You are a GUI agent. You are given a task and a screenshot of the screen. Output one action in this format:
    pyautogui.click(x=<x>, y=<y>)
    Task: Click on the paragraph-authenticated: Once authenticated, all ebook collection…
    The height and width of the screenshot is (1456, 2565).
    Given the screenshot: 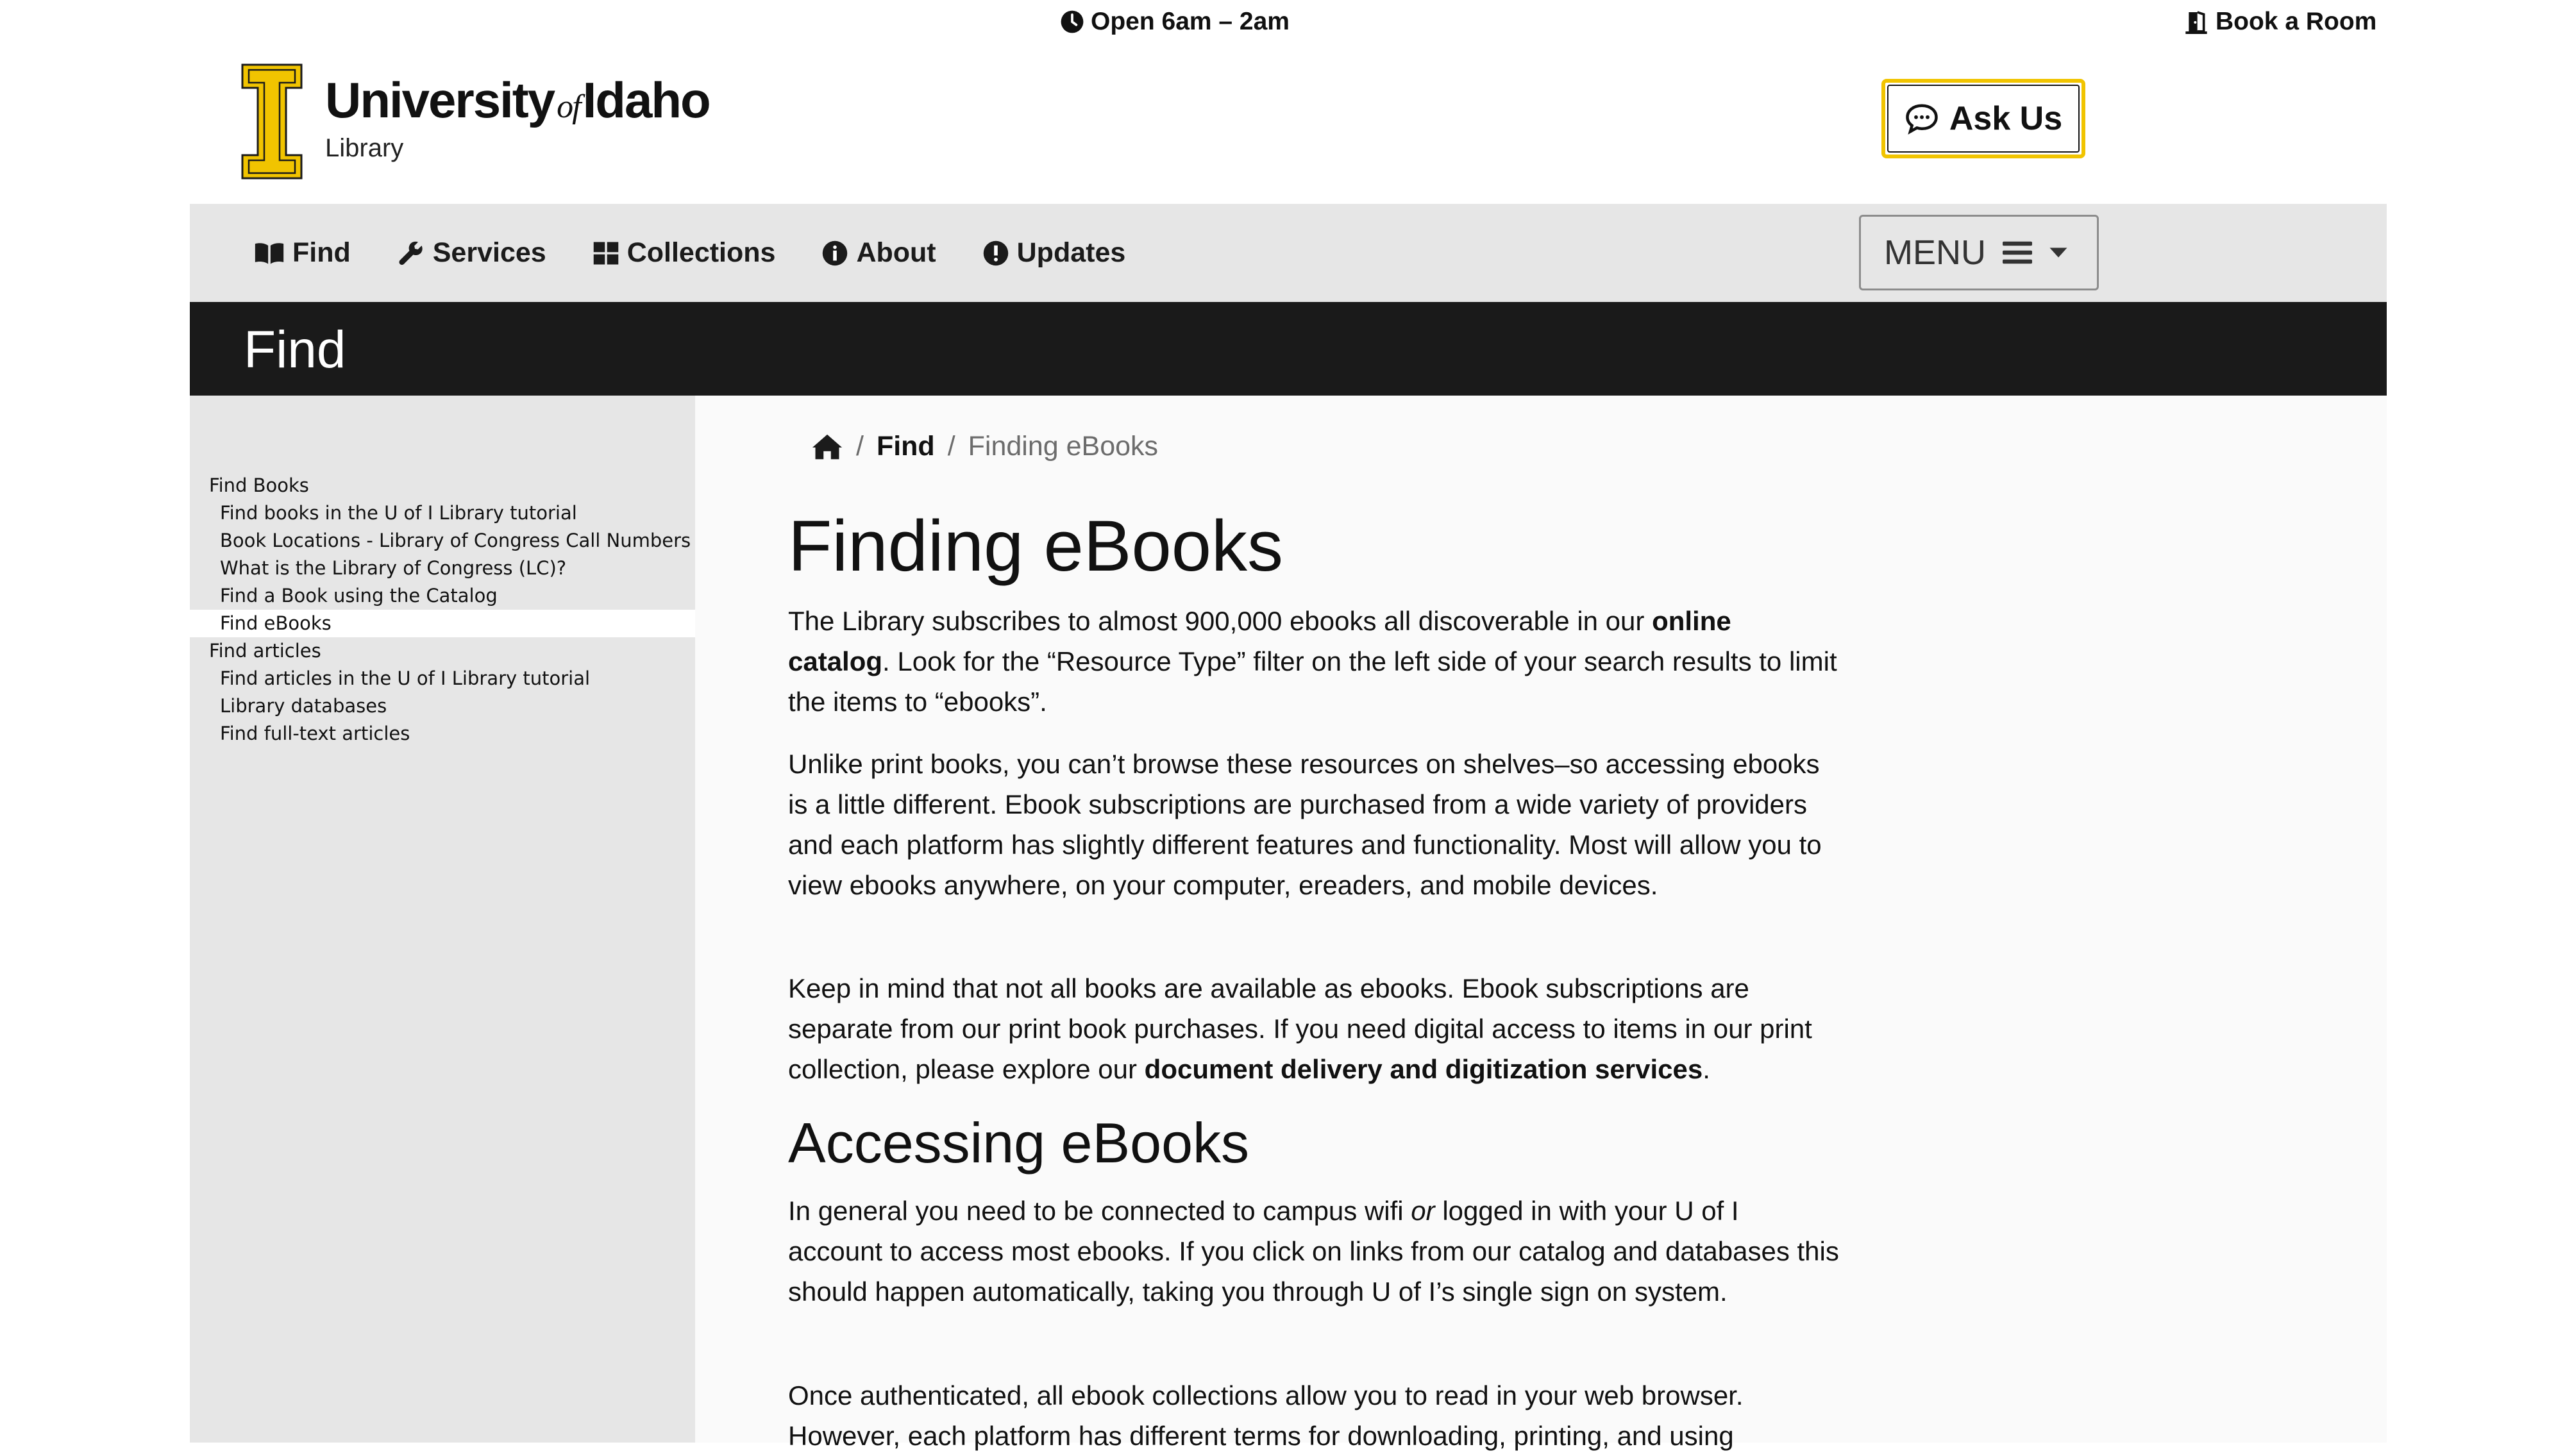 What is the action you would take?
    pyautogui.click(x=1266, y=1416)
    